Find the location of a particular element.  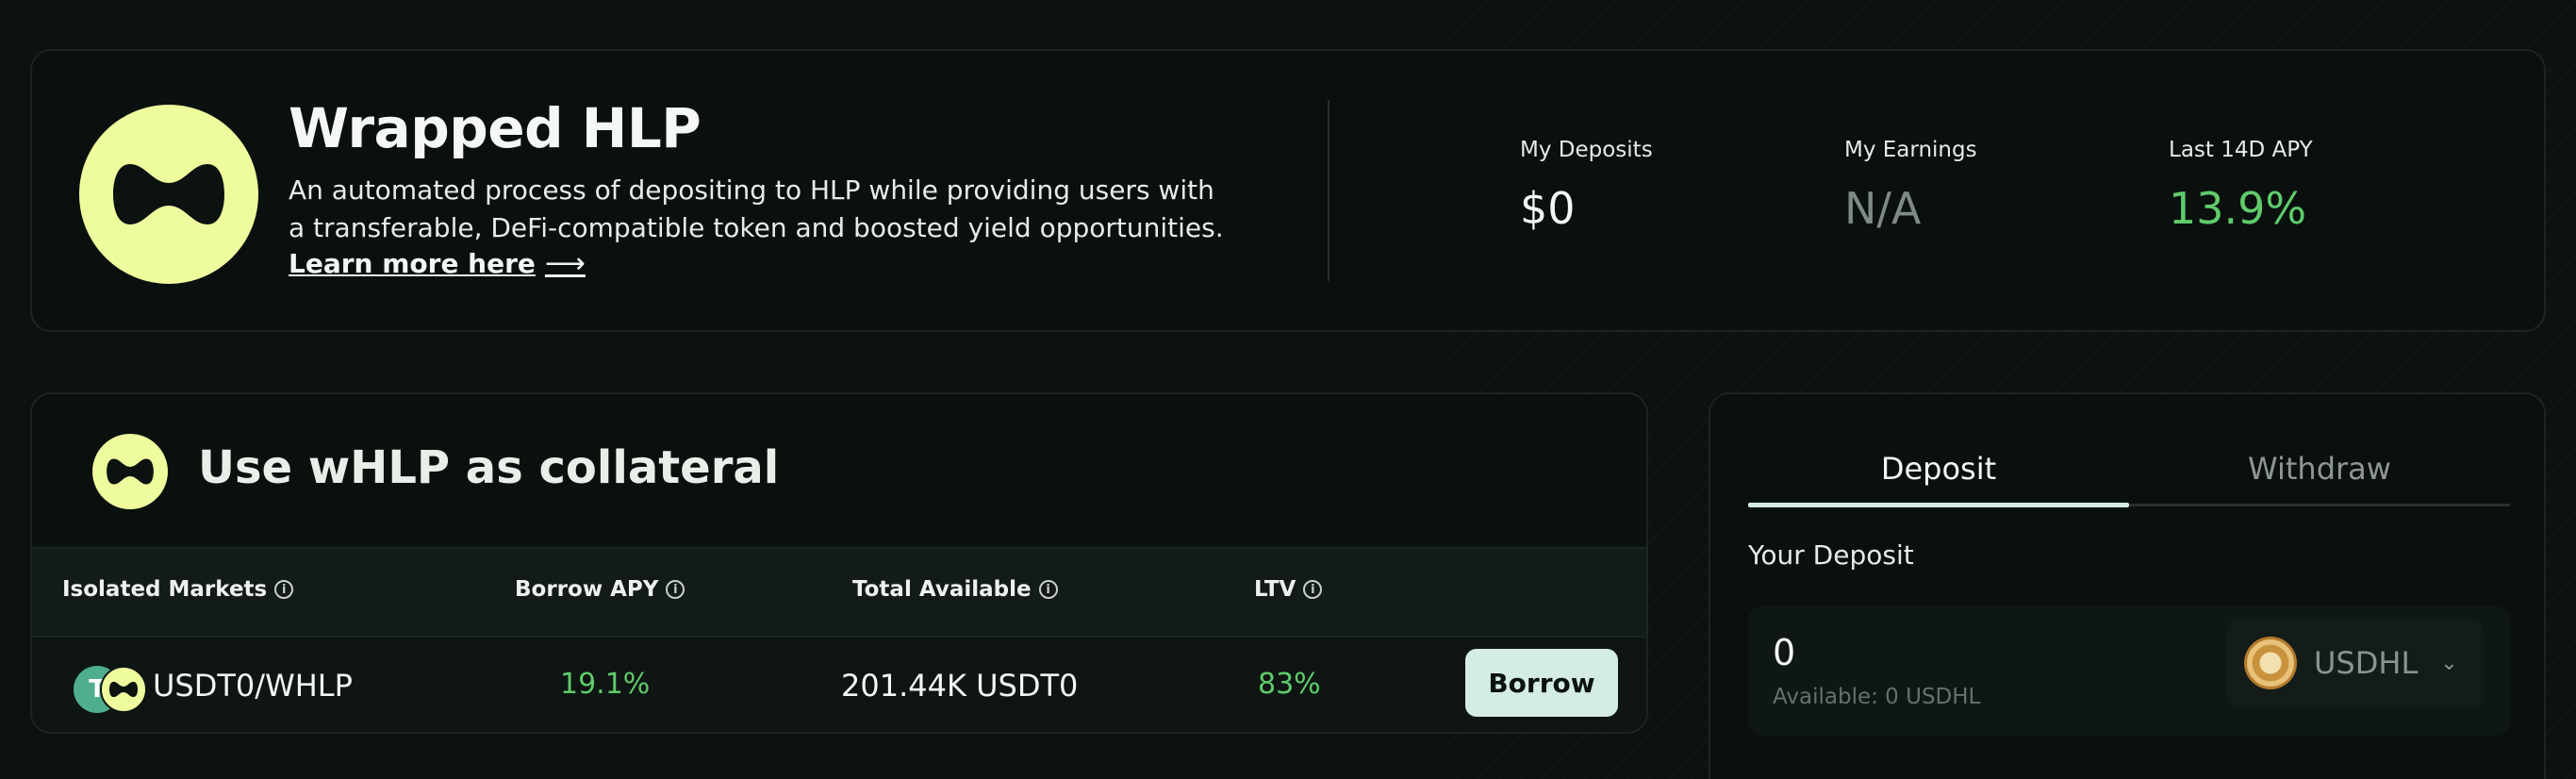

stat-last-14d-apy: Last 14D APY 13.9% is located at coordinates (2241, 186).